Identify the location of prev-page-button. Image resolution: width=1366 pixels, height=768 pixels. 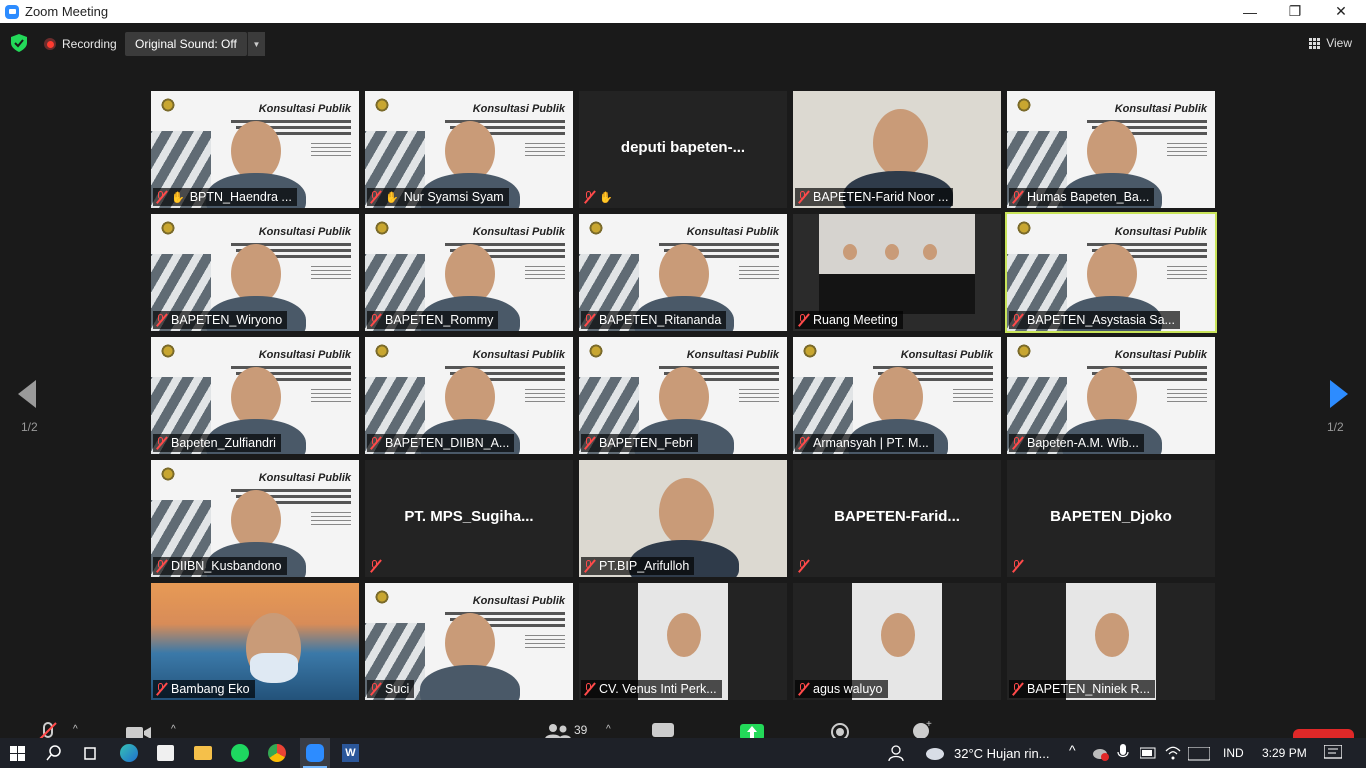
(28, 396).